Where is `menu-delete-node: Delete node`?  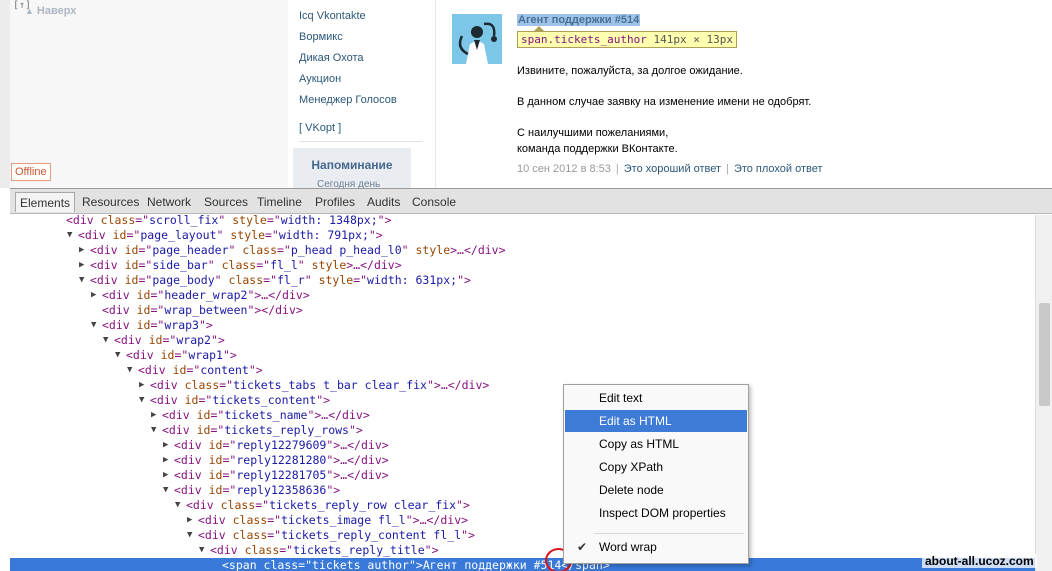 menu-delete-node: Delete node is located at coordinates (656, 490).